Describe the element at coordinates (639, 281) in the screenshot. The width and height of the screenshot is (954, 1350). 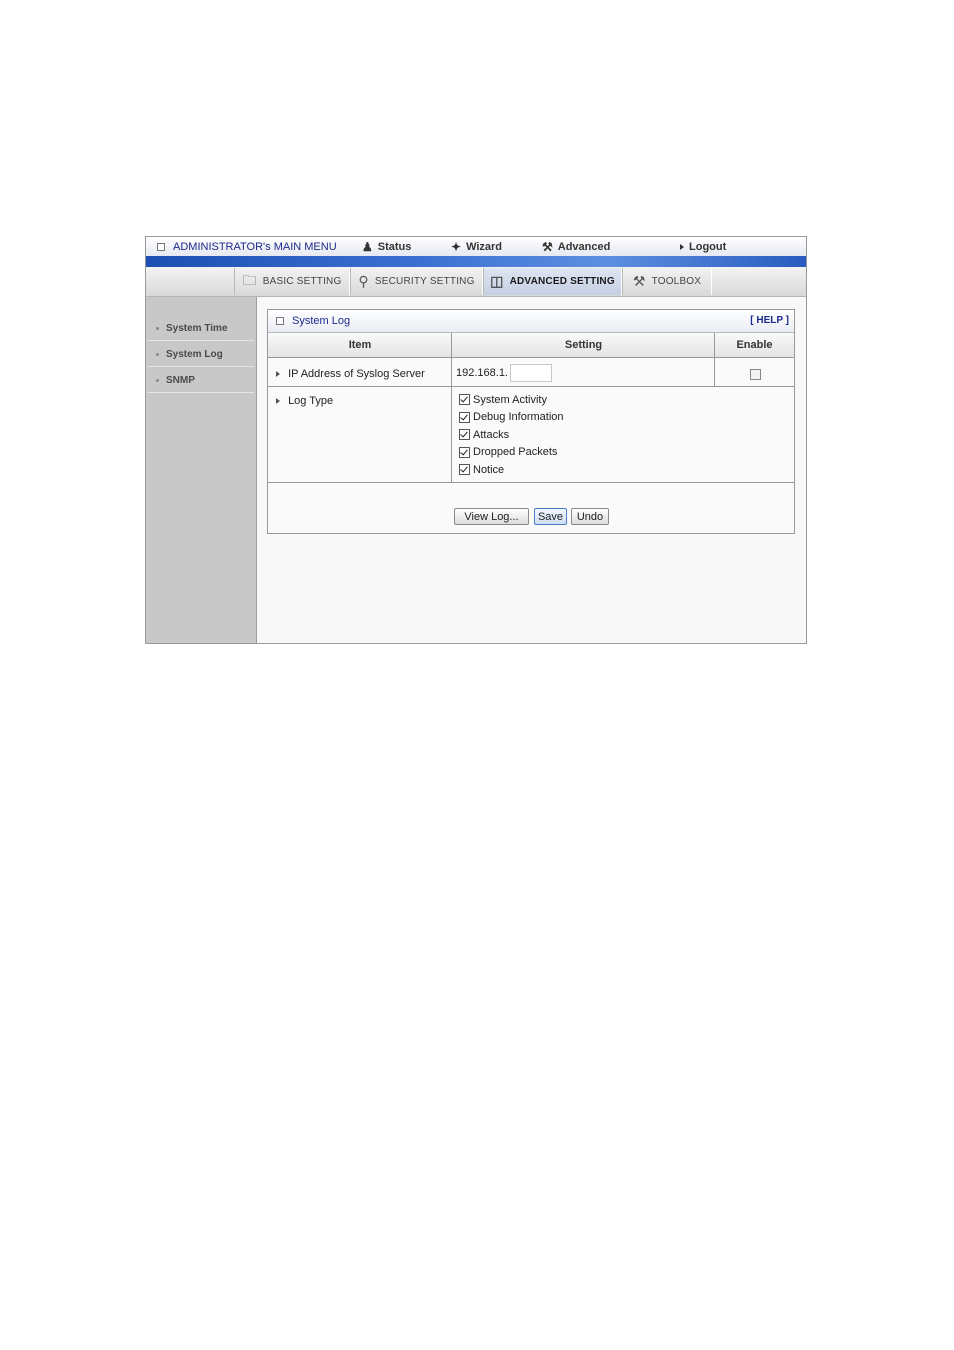
I see `toolbox-icon: ⚒` at that location.